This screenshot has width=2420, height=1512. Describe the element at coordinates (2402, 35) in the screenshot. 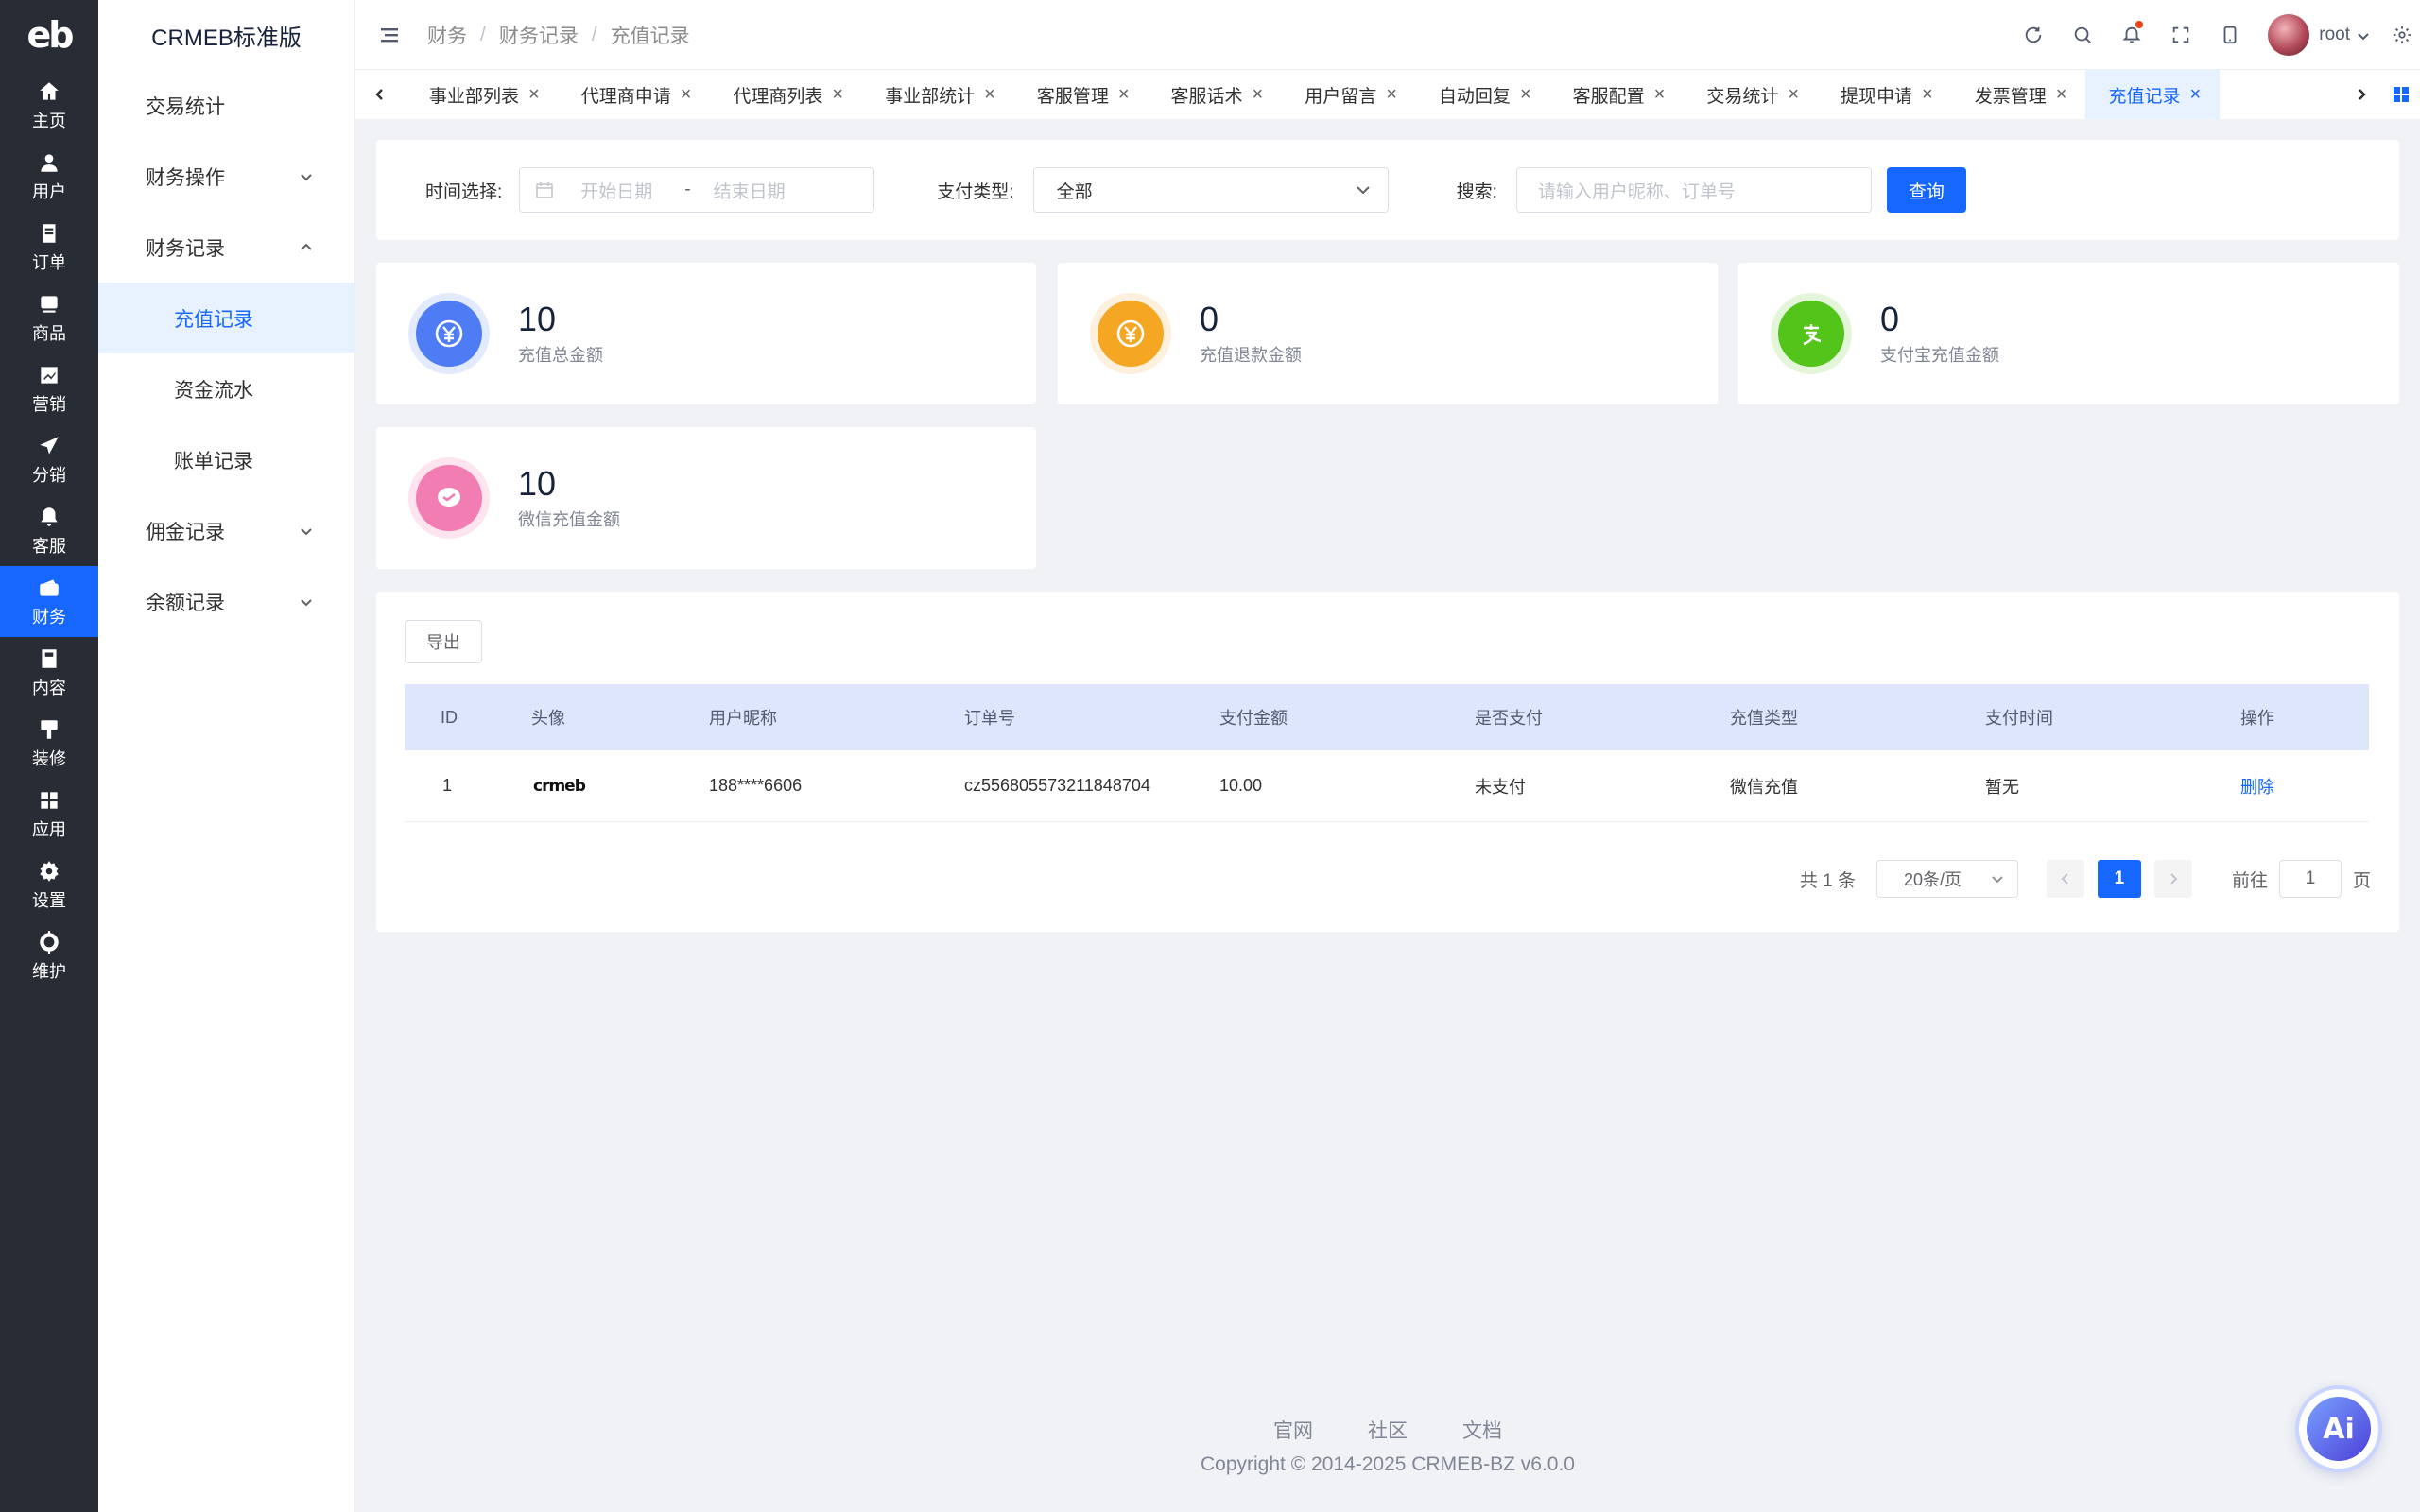

I see `gear-icon` at that location.